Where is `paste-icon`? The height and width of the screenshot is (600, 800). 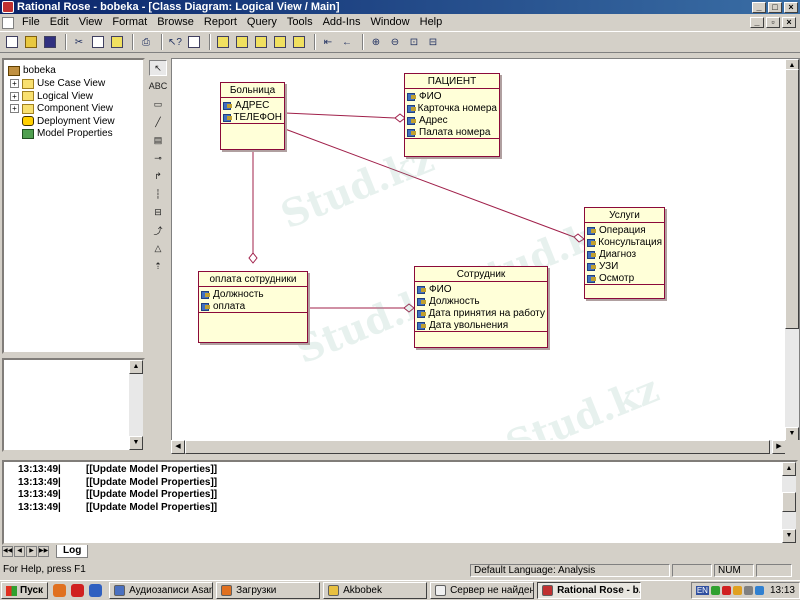
paste-icon is located at coordinates (117, 42).